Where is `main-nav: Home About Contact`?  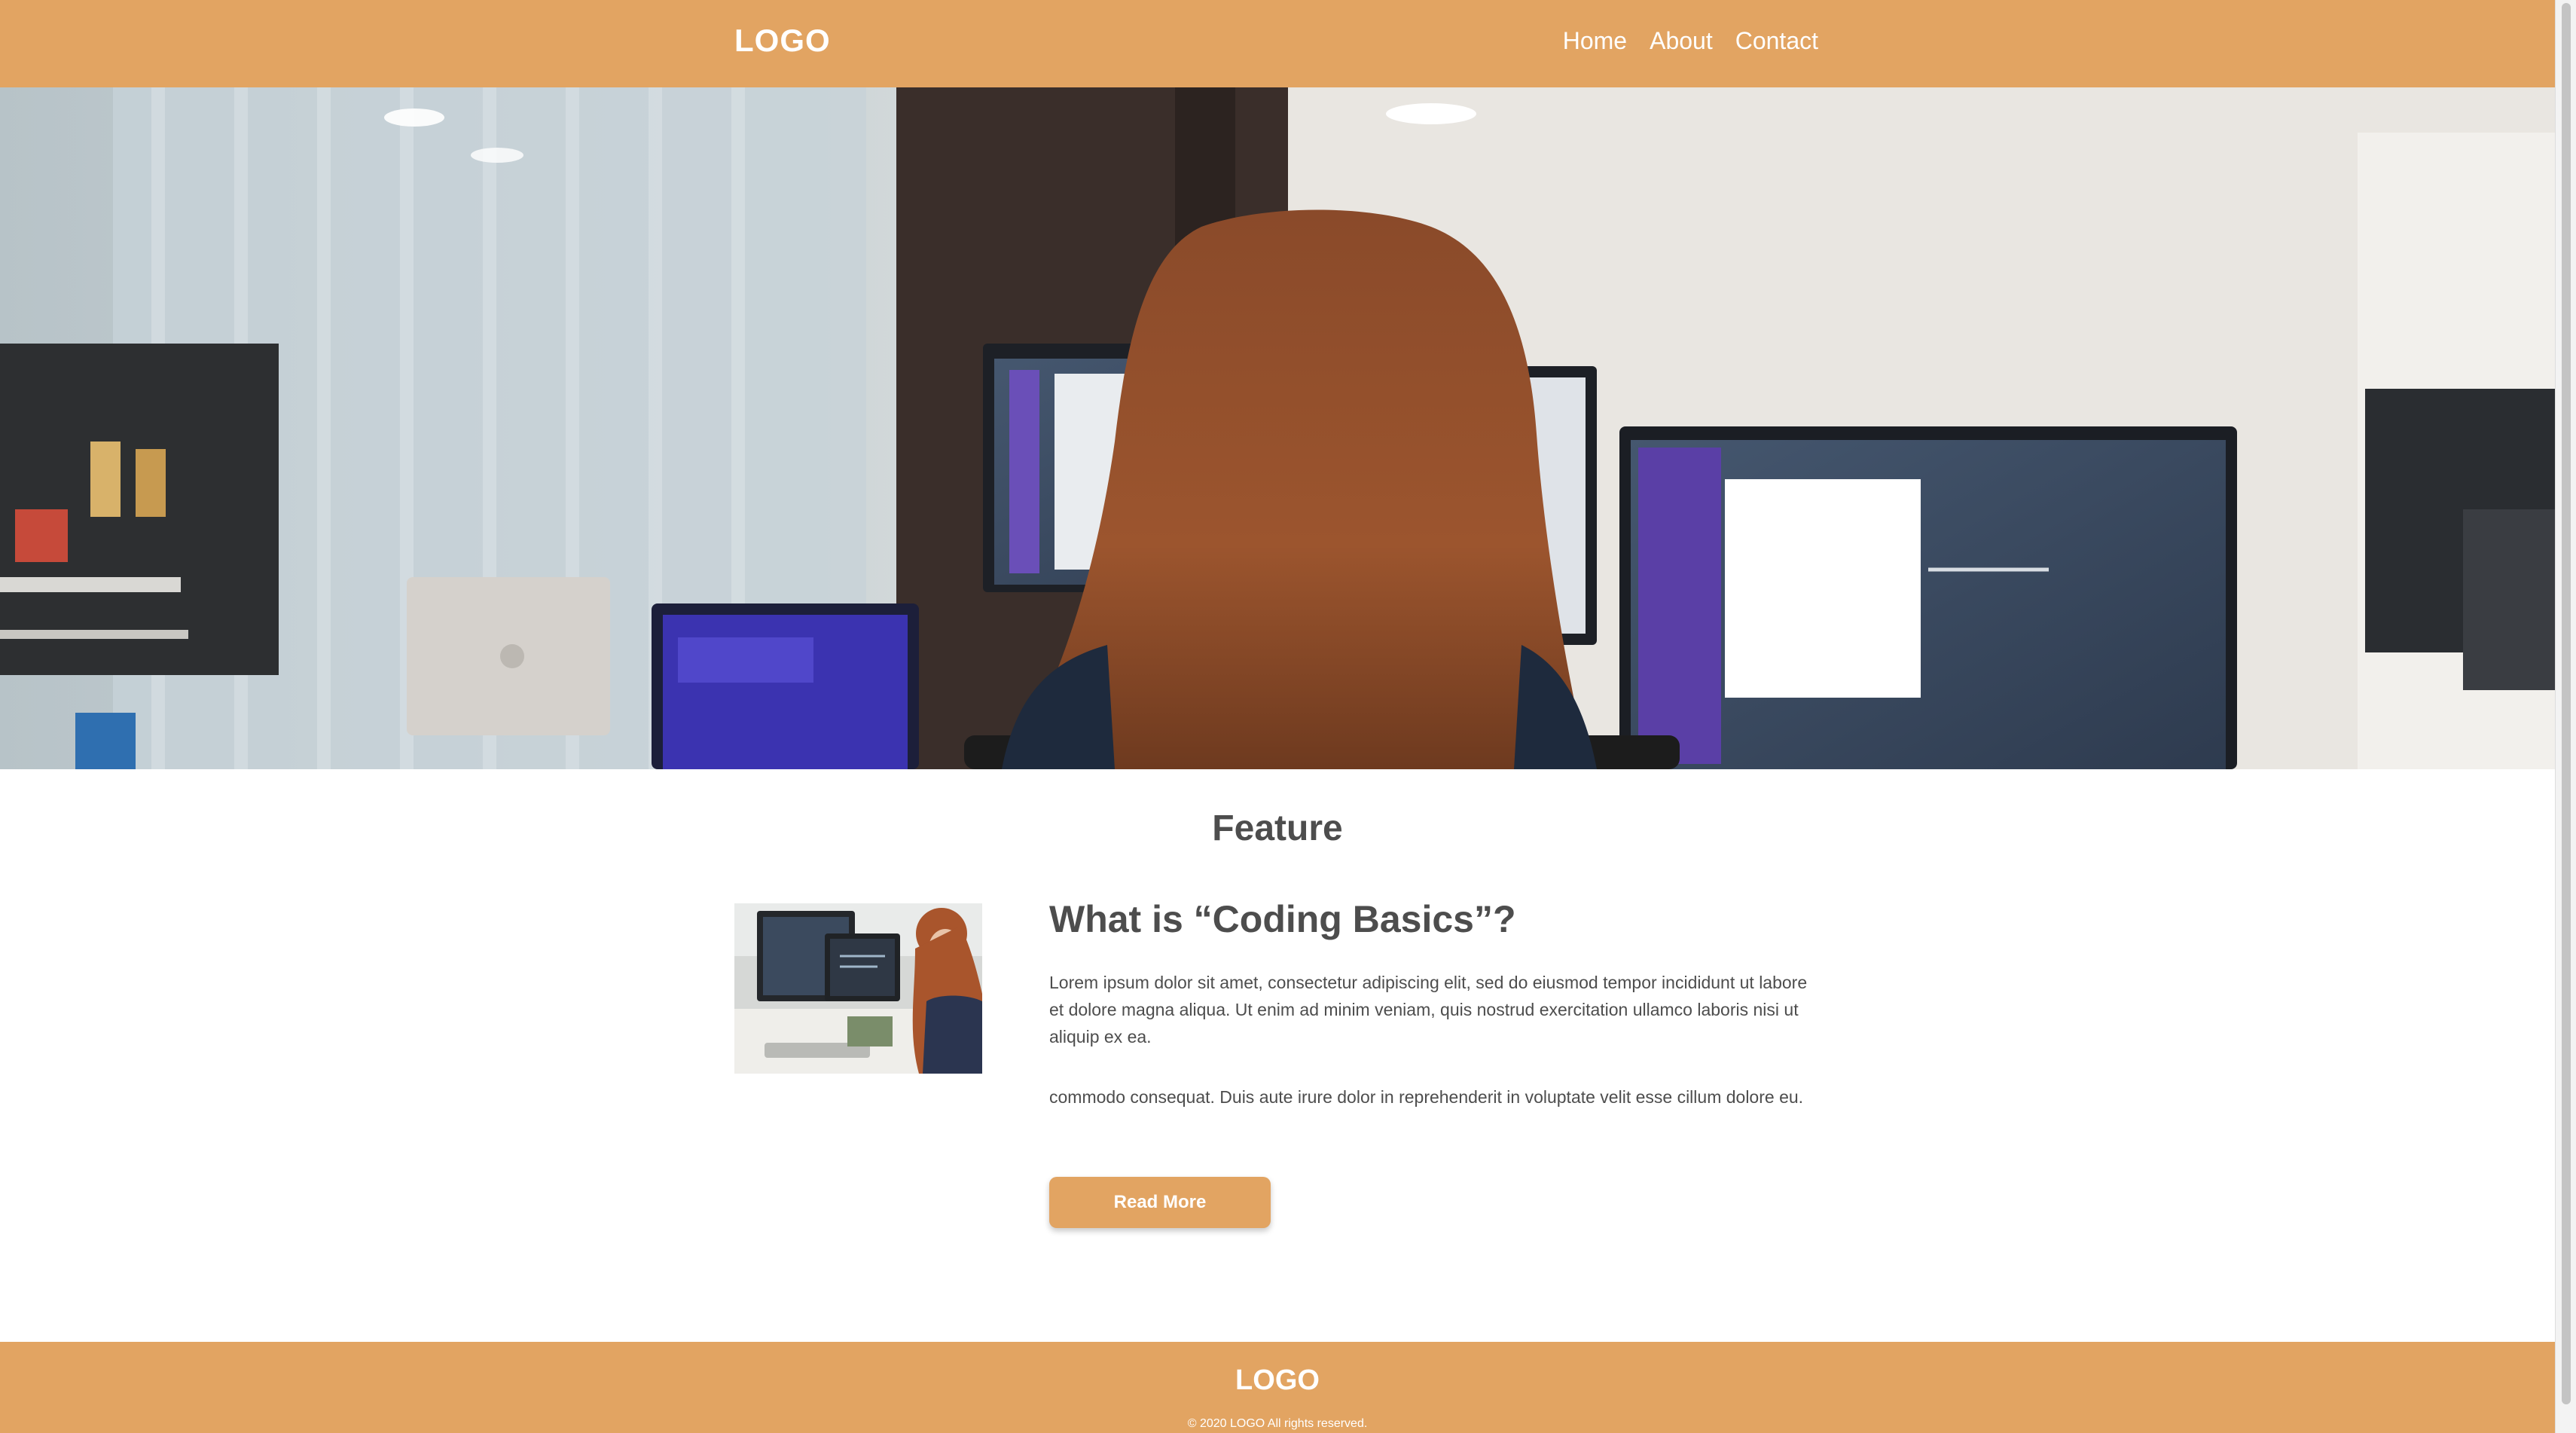
main-nav: Home About Contact is located at coordinates (1690, 41).